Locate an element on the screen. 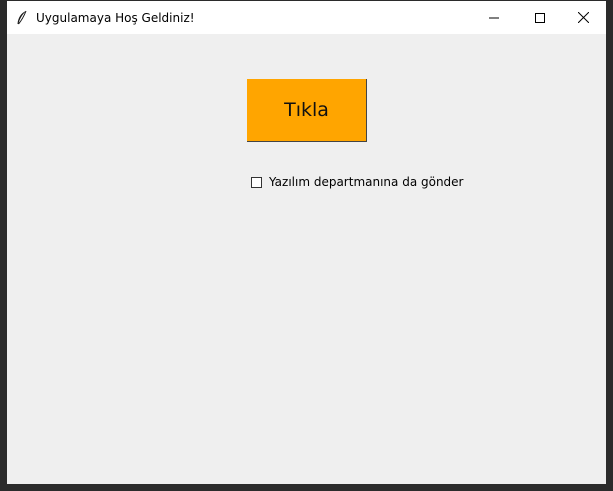 The height and width of the screenshot is (491, 613). maximize-button is located at coordinates (540, 17).